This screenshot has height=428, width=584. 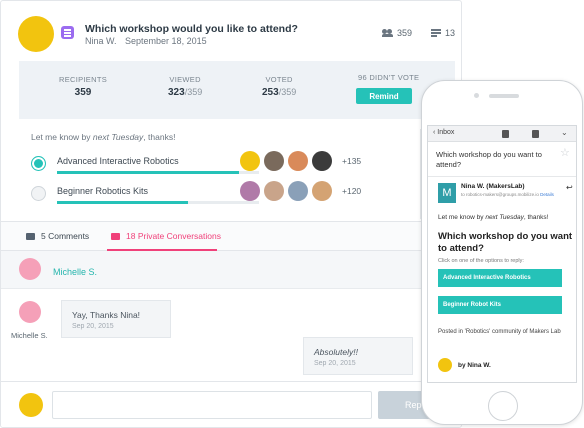 What do you see at coordinates (75, 272) in the screenshot?
I see `conversation-name: Michelle S.` at bounding box center [75, 272].